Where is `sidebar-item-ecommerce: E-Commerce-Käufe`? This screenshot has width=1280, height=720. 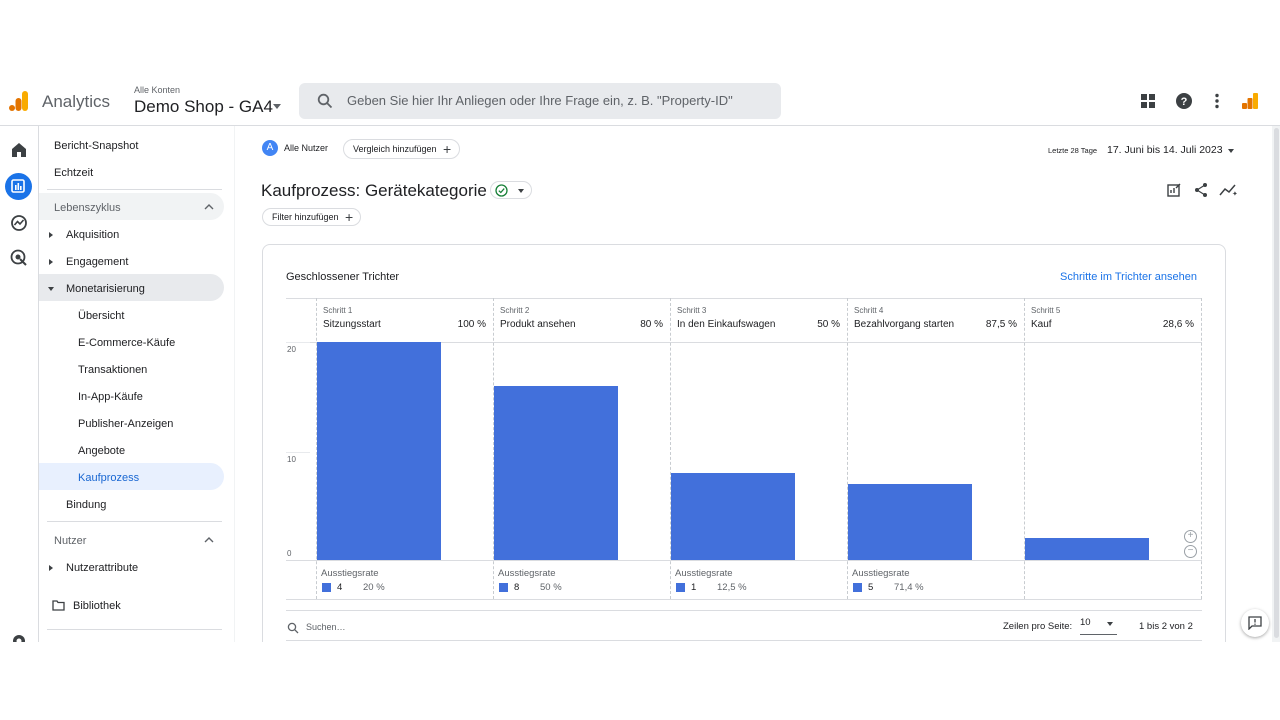 sidebar-item-ecommerce: E-Commerce-Käufe is located at coordinates (126, 343).